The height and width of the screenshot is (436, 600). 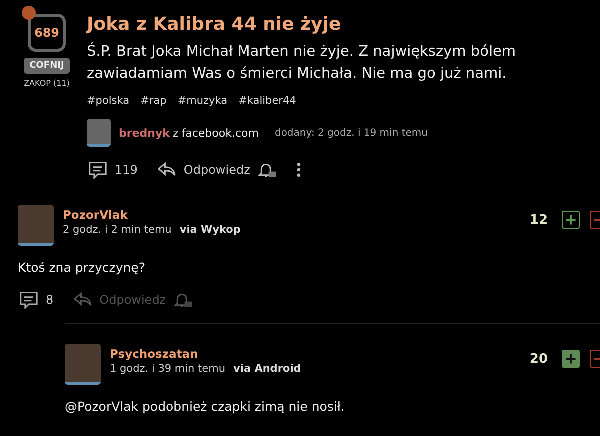 I want to click on vote-count: 12, so click(x=539, y=220).